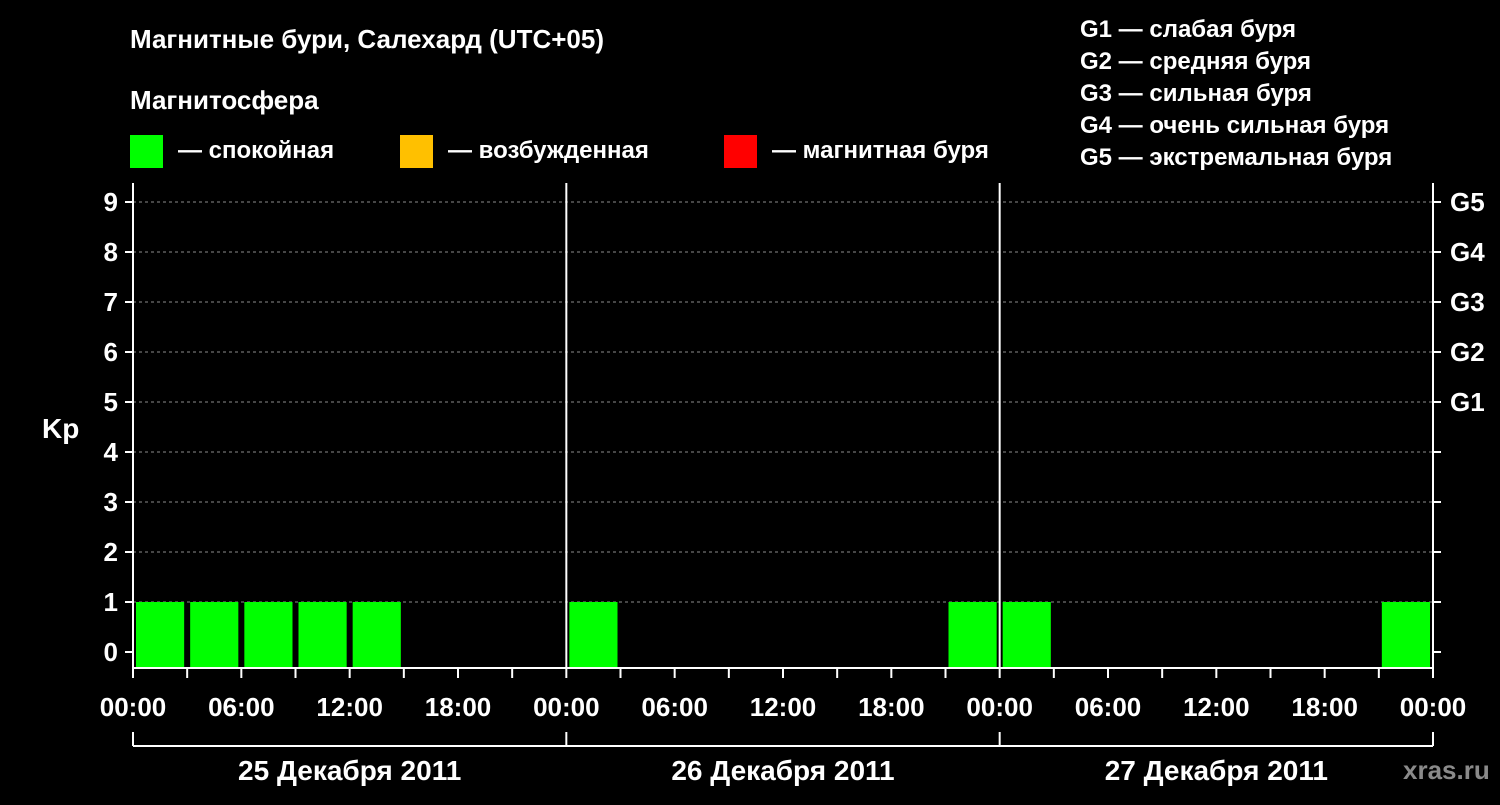 Image resolution: width=1500 pixels, height=805 pixels. Describe the element at coordinates (880, 150) in the screenshot. I see `legend-label-storm: — магнитная буря` at that location.